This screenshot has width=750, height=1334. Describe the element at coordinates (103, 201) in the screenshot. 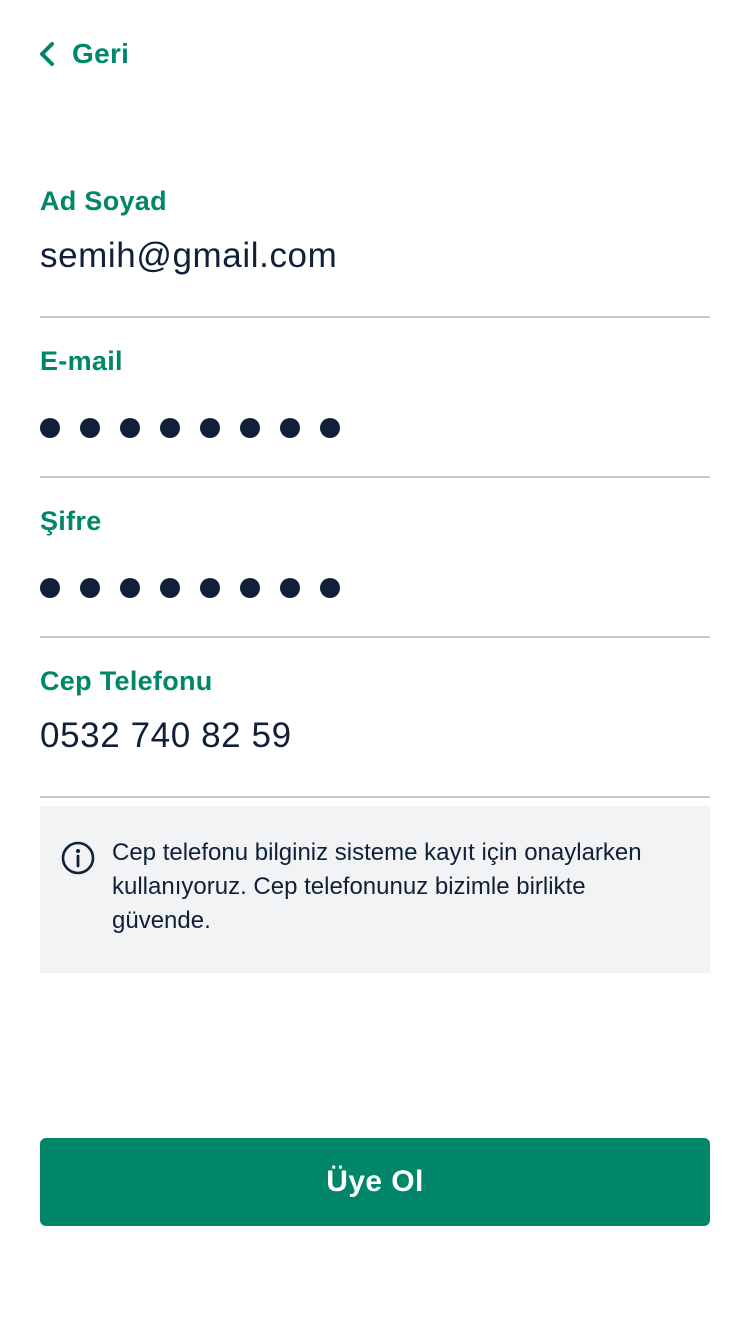

I see `full-name-label: Ad Soyad` at that location.